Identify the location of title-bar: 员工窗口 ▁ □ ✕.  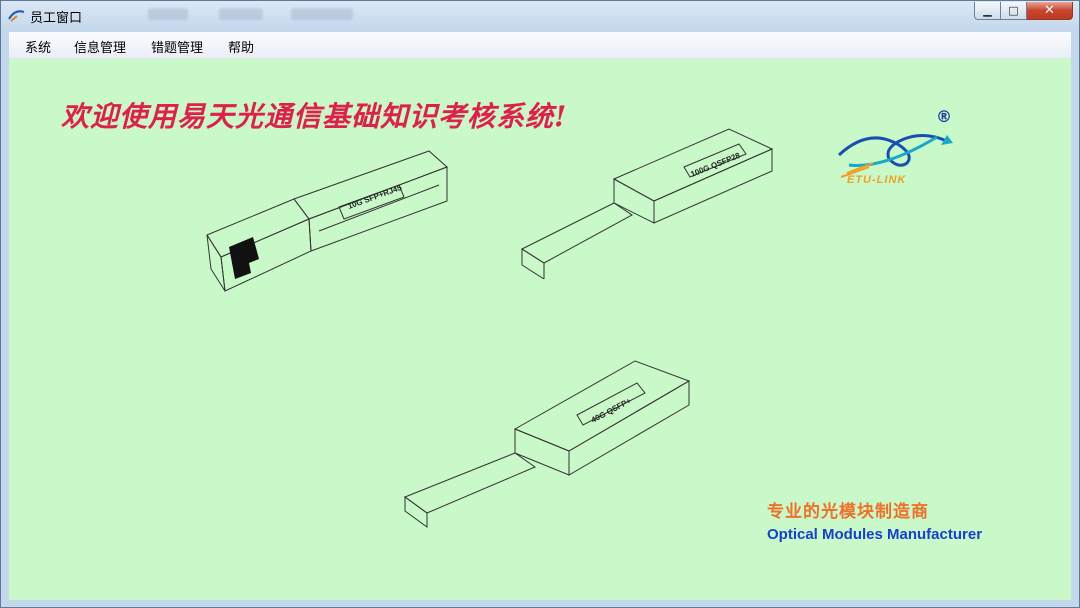
(540, 15).